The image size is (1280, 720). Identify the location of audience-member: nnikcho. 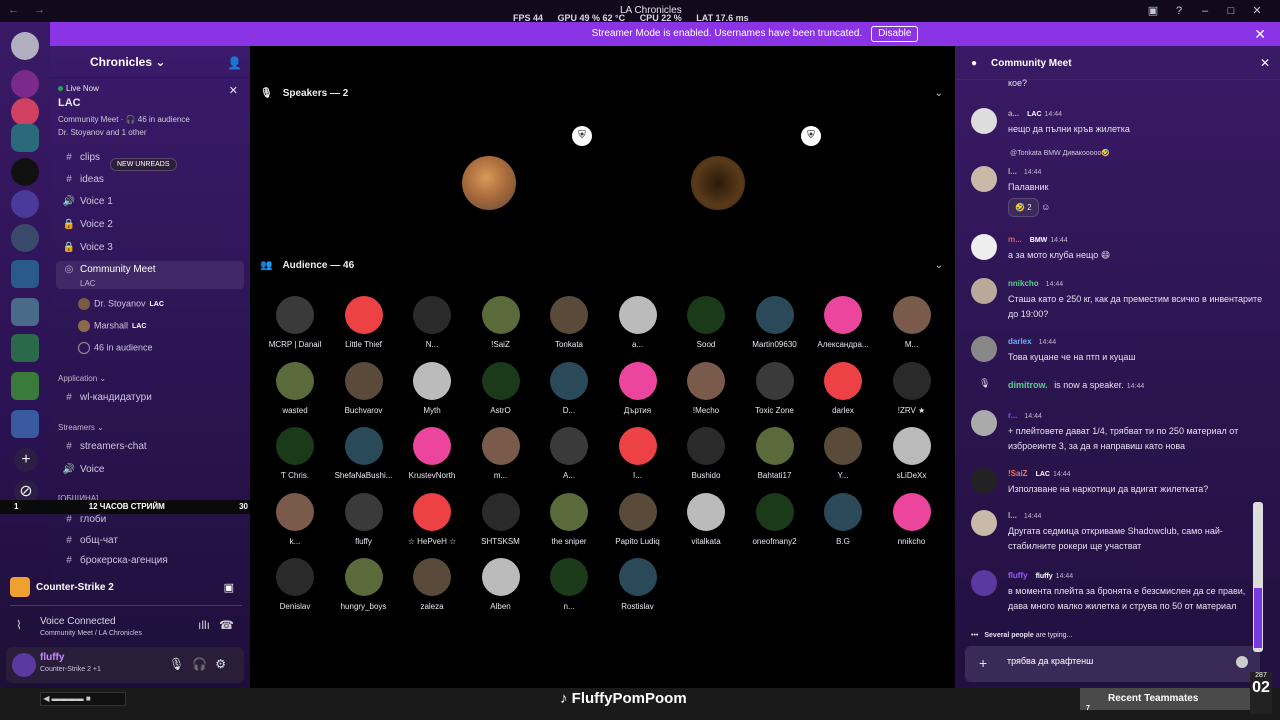
(912, 519).